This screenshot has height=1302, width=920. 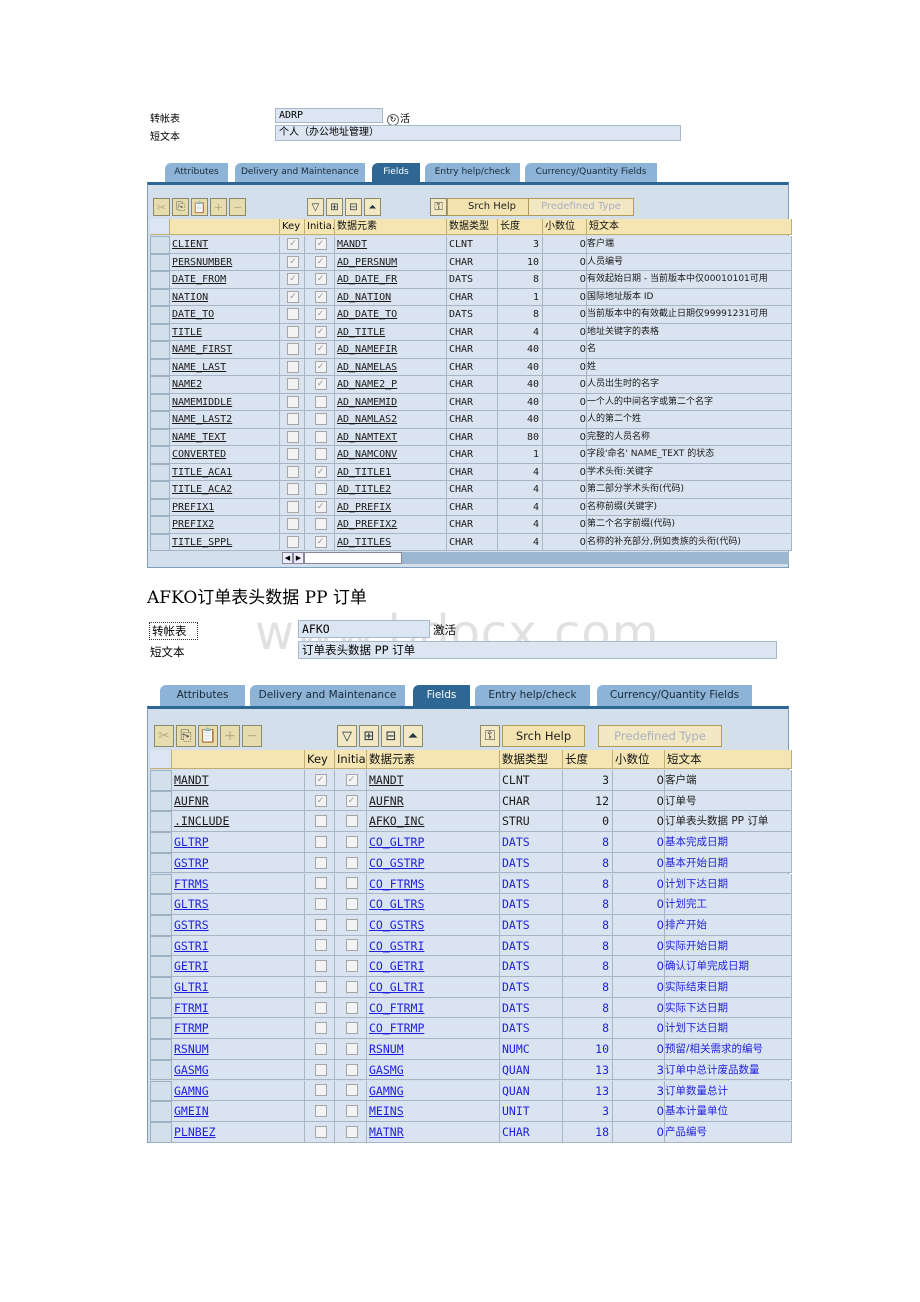 What do you see at coordinates (391, 297) in the screenshot?
I see `data-element-link: AD_NATION` at bounding box center [391, 297].